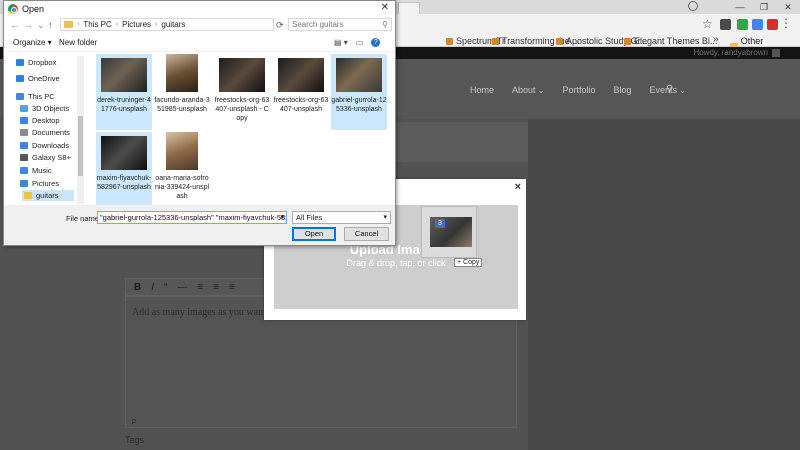 This screenshot has width=800, height=450. Describe the element at coordinates (366, 234) in the screenshot. I see `cancel-button: Cancel` at that location.